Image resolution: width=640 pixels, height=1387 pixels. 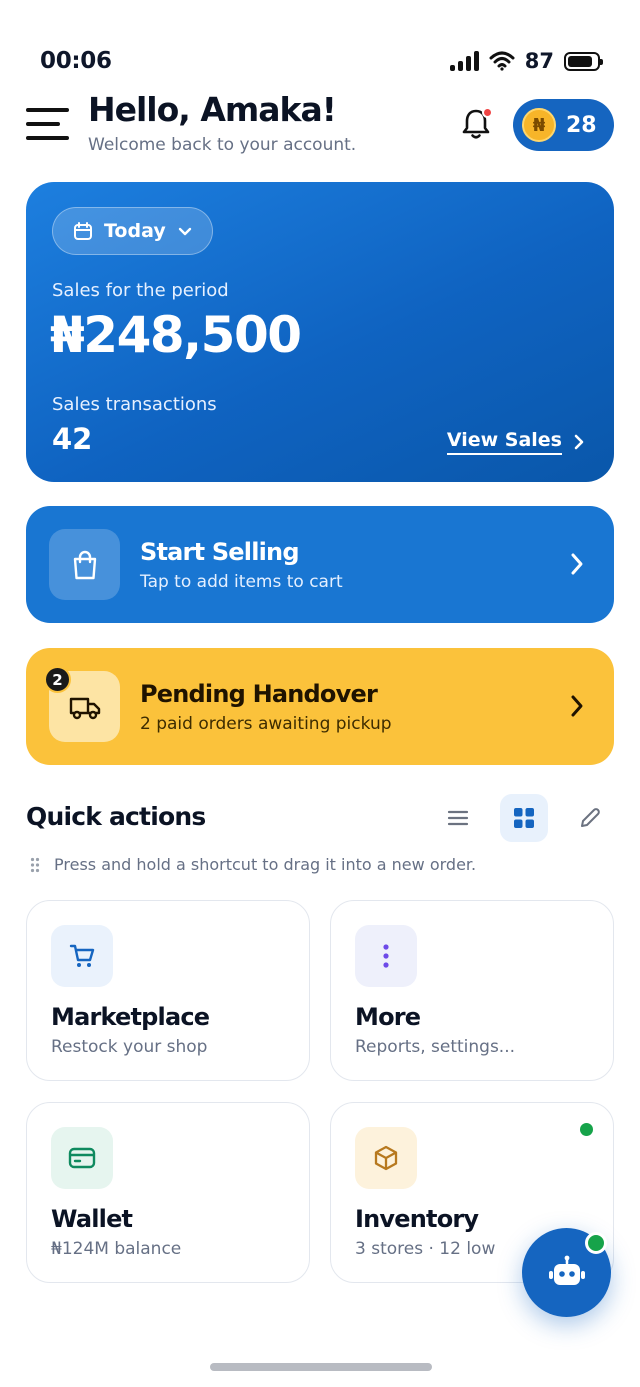 I want to click on sales-amount: ₦248,500, so click(x=176, y=335).